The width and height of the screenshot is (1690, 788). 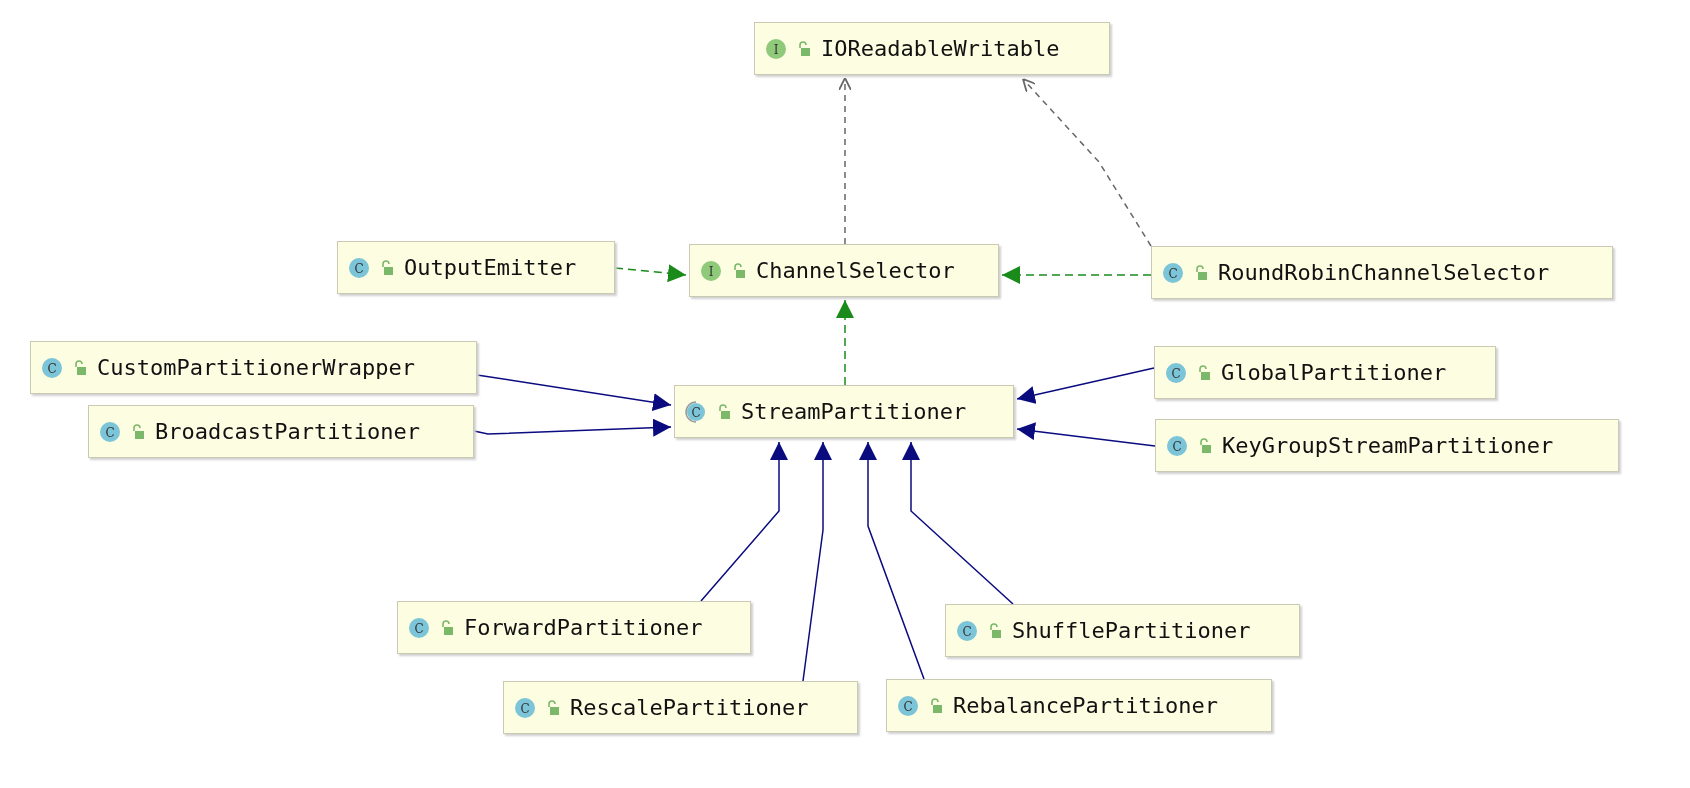 I want to click on class-name: KeyGroupStreamPartitioner, so click(x=1388, y=445).